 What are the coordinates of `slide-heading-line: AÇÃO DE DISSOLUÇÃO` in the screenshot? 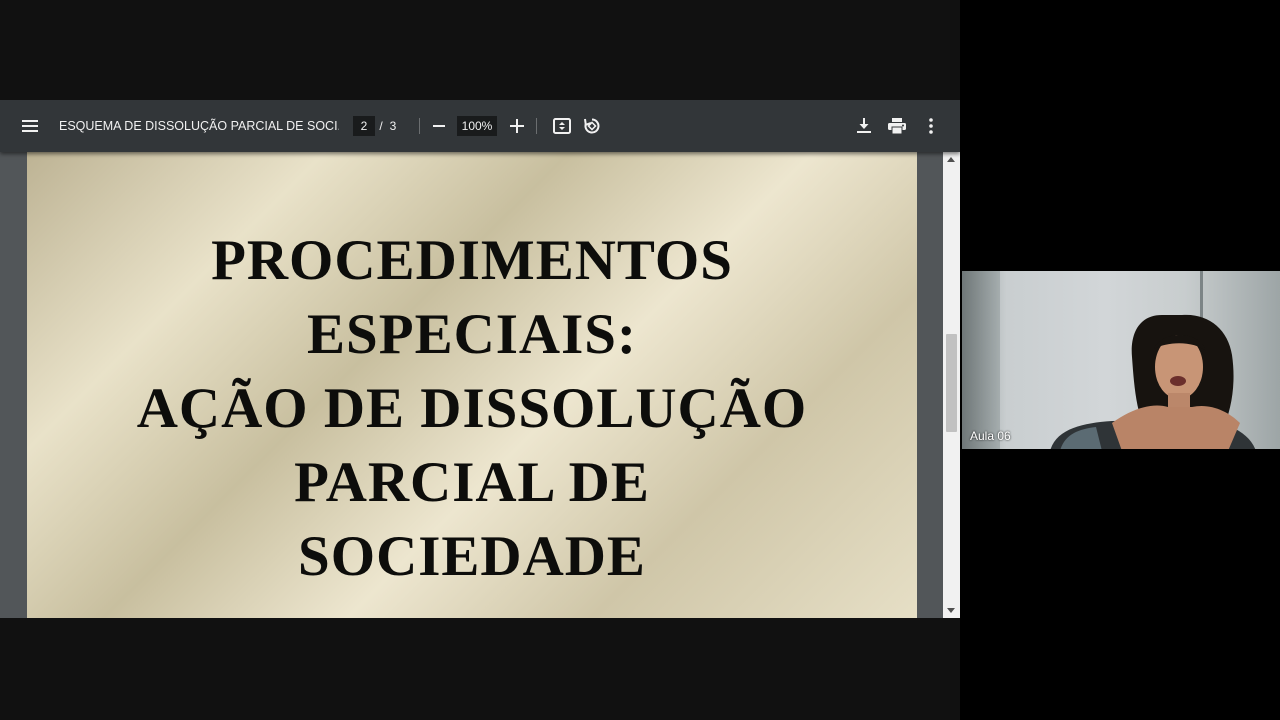 It's located at (472, 408).